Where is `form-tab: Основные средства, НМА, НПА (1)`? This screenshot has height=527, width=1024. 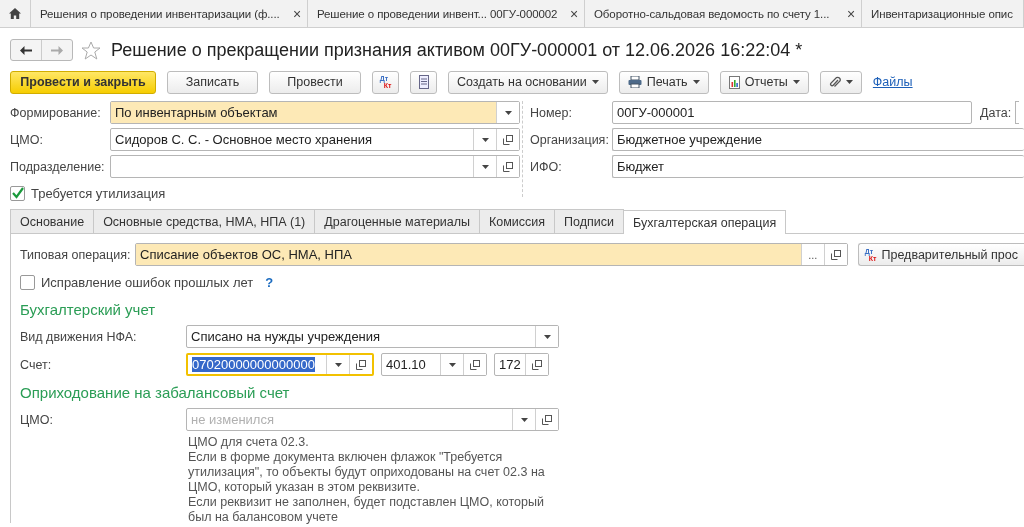 form-tab: Основные средства, НМА, НПА (1) is located at coordinates (205, 221).